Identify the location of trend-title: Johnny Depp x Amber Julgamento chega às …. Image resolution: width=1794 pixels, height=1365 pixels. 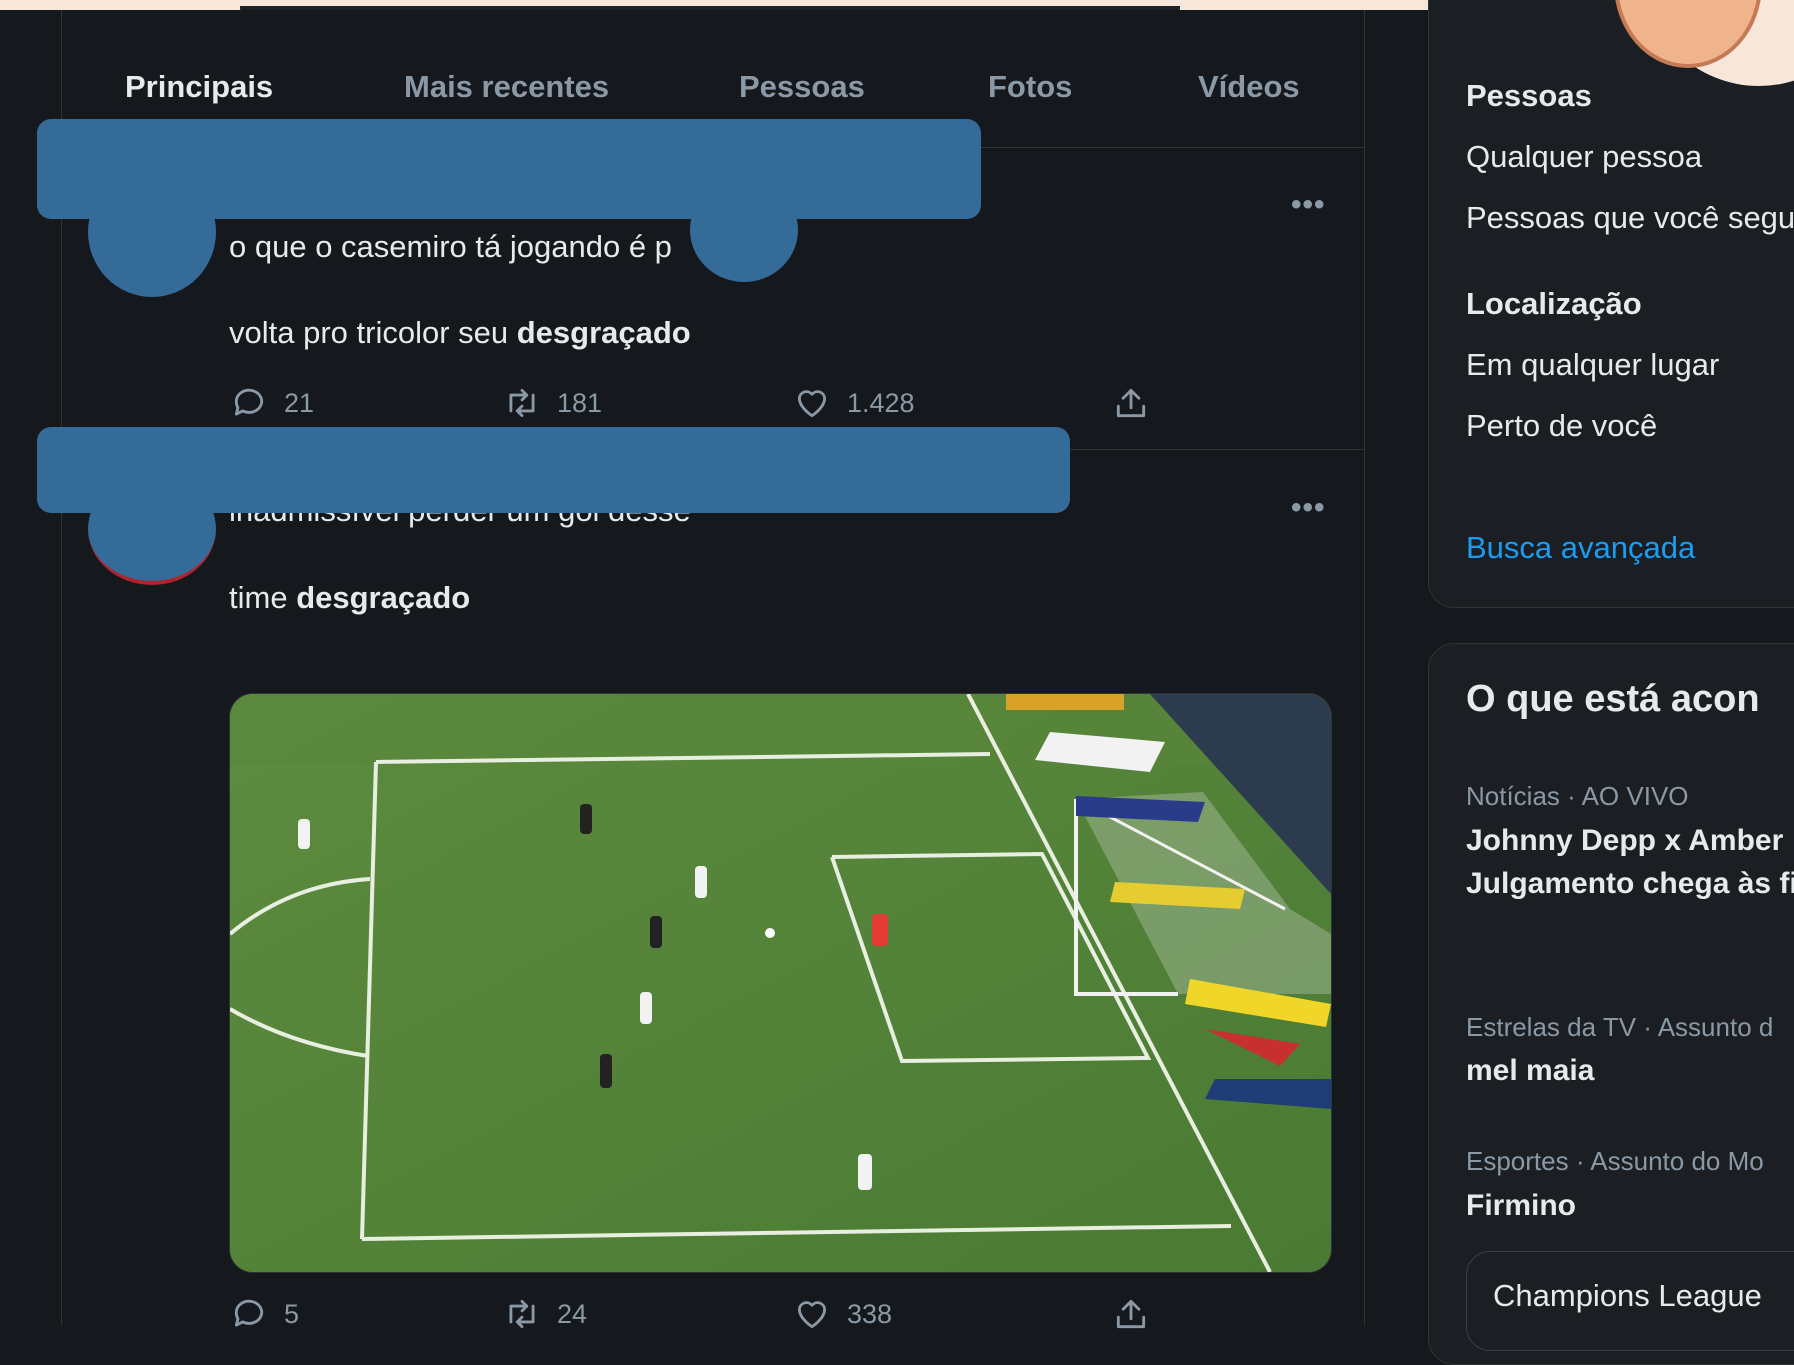
(1630, 862).